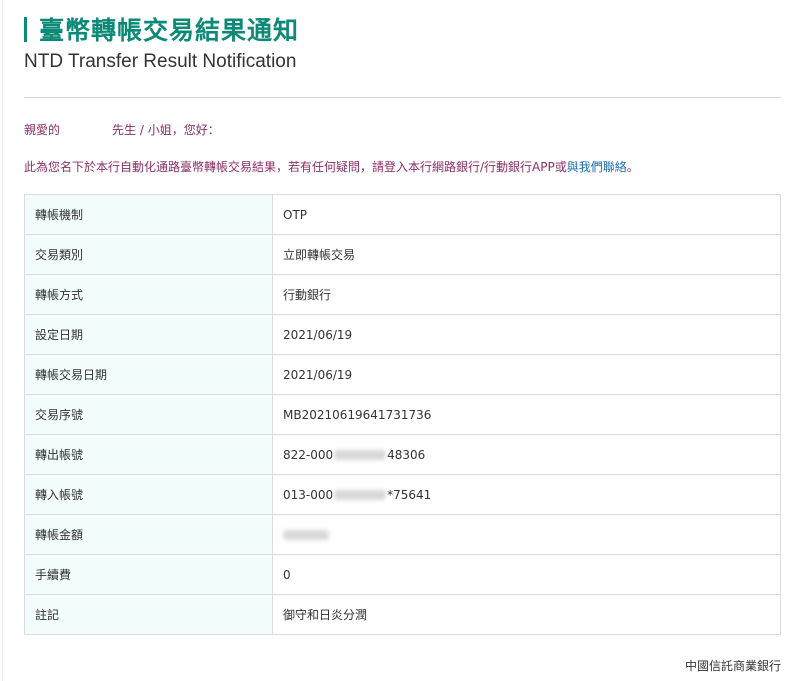  I want to click on table-row: 註記 御守和日炎分潤, so click(402, 614).